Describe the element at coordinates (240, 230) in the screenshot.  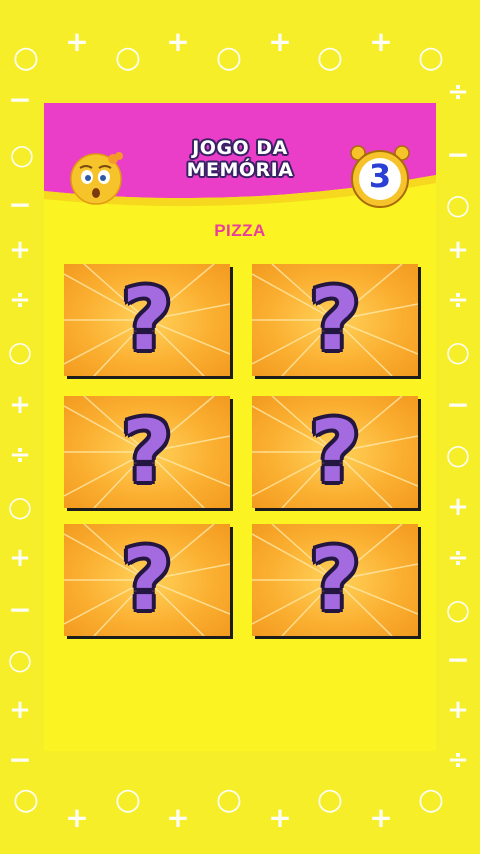
I see `target-word: PIZZA` at that location.